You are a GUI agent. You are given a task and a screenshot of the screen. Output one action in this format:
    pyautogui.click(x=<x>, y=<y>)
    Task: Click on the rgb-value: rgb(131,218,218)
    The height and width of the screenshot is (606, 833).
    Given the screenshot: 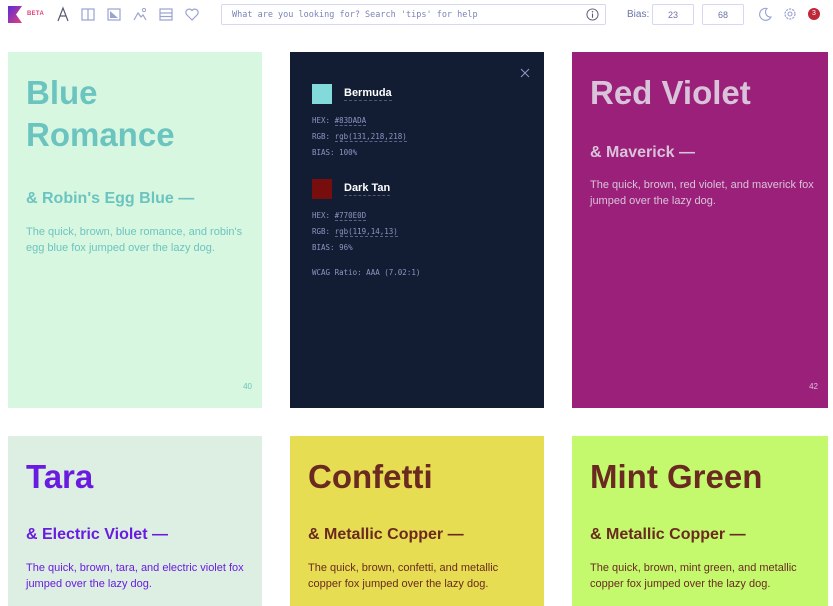 What is the action you would take?
    pyautogui.click(x=370, y=137)
    